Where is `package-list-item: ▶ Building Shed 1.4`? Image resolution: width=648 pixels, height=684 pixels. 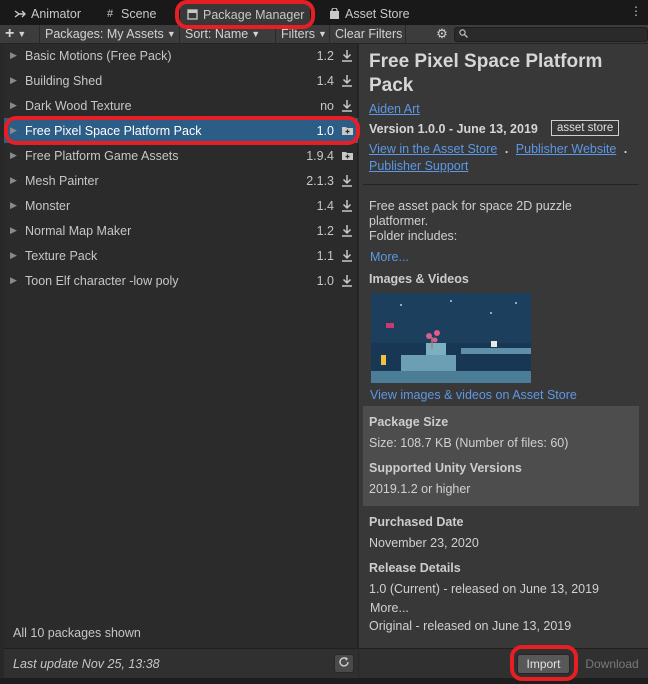 package-list-item: ▶ Building Shed 1.4 is located at coordinates (181, 80).